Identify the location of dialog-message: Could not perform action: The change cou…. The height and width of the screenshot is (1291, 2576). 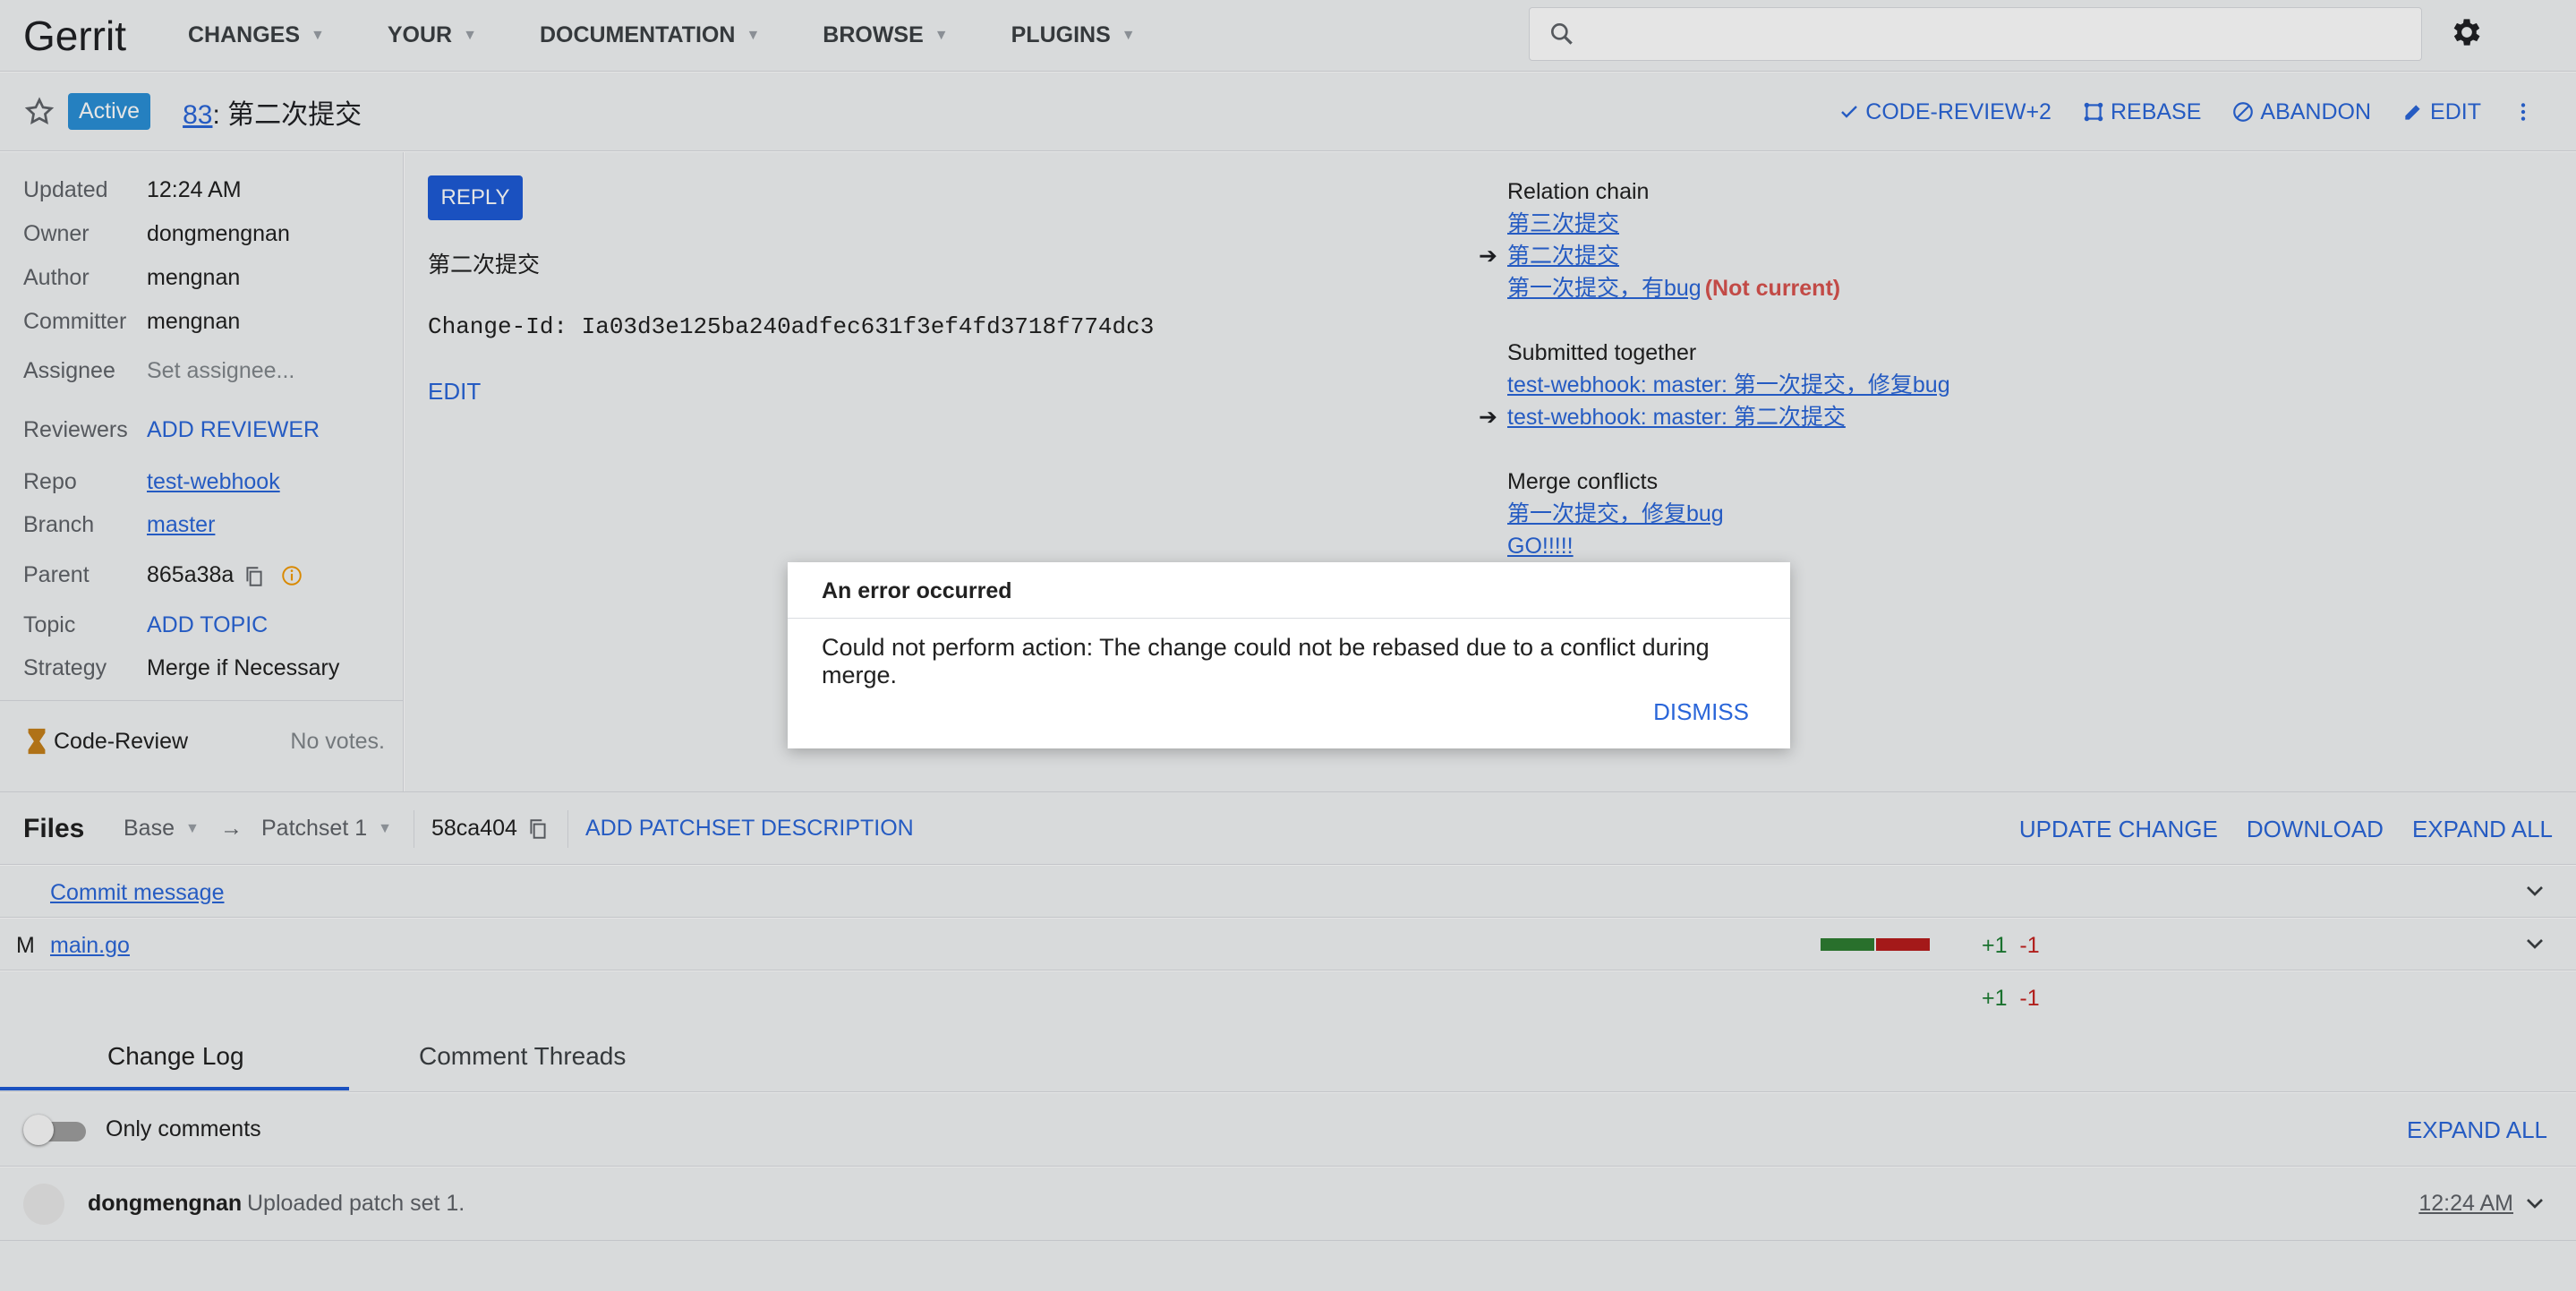
(1266, 661).